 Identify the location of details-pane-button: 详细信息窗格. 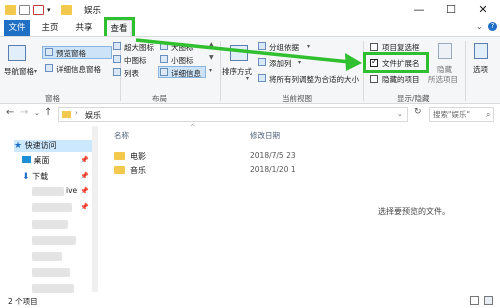
(78, 69).